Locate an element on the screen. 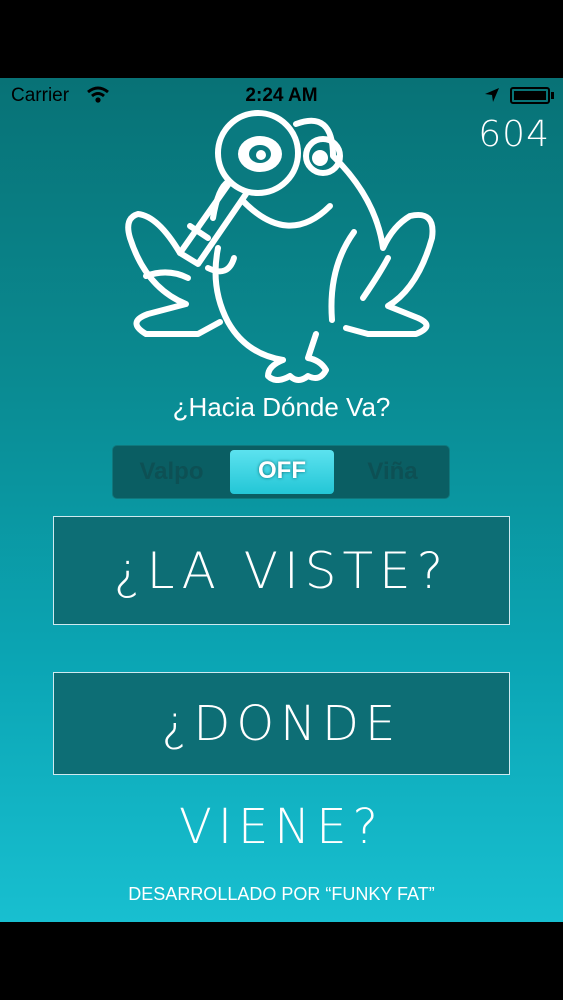 The height and width of the screenshot is (1000, 563). battery-tip is located at coordinates (552, 95).